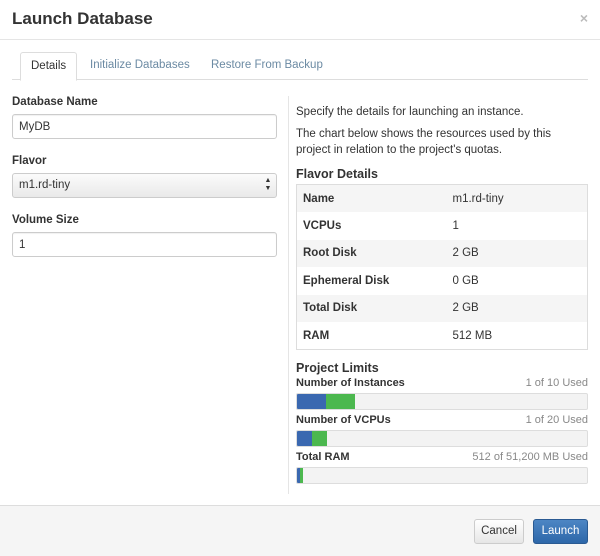  I want to click on dialog-footer: Cancel Launch, so click(300, 530).